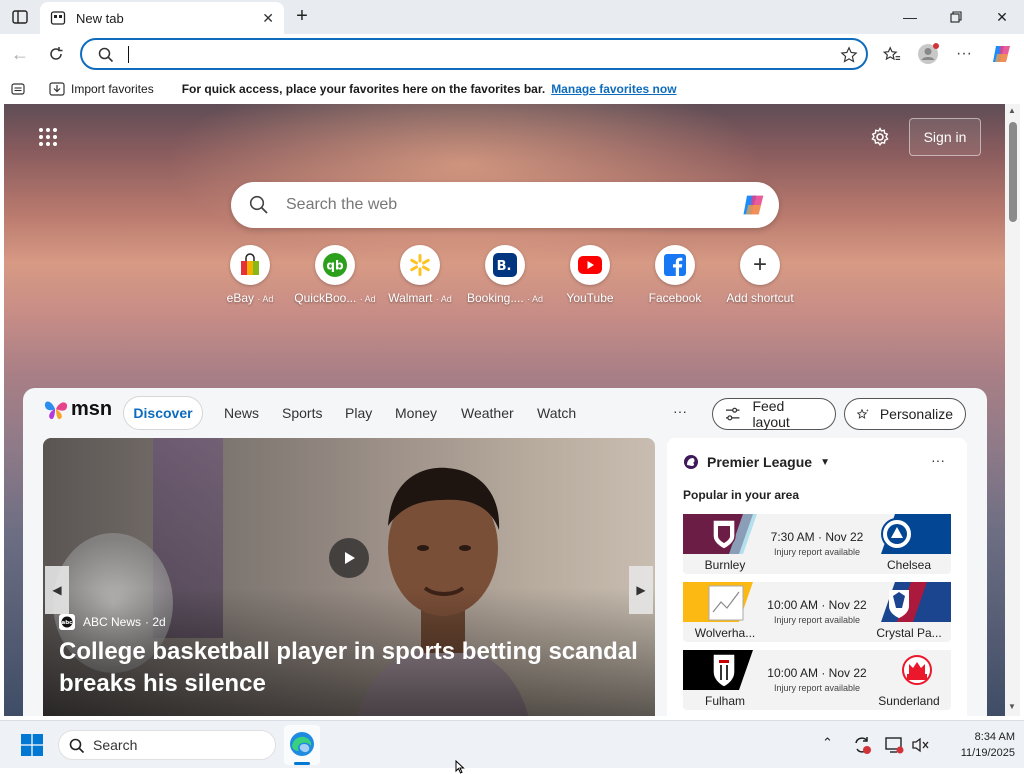 This screenshot has width=1024, height=774. I want to click on close-window-button: ✕, so click(1002, 17).